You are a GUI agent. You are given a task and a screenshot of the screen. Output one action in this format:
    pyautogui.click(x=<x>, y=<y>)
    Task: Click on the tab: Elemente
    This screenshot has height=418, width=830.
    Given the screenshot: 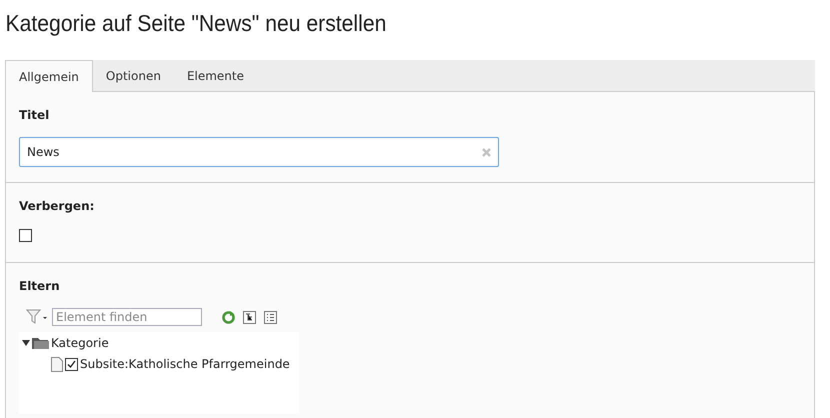 What is the action you would take?
    pyautogui.click(x=216, y=75)
    